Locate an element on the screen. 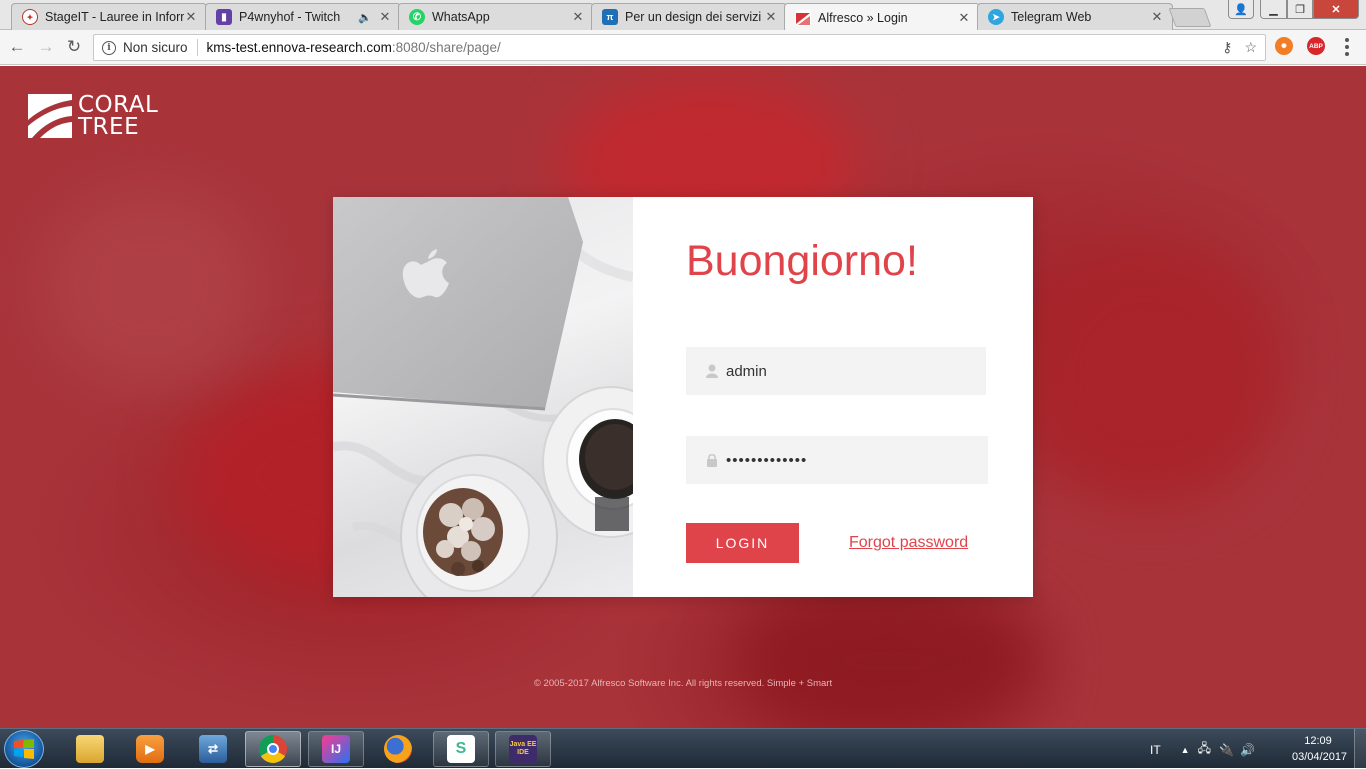 The width and height of the screenshot is (1366, 769). taskbar-slack: S is located at coordinates (461, 749).